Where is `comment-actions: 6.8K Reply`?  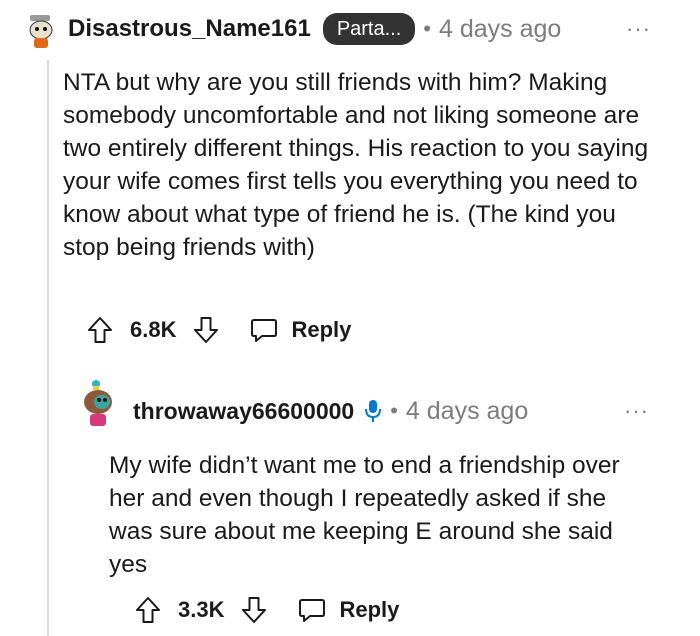 comment-actions: 6.8K Reply is located at coordinates (218, 330).